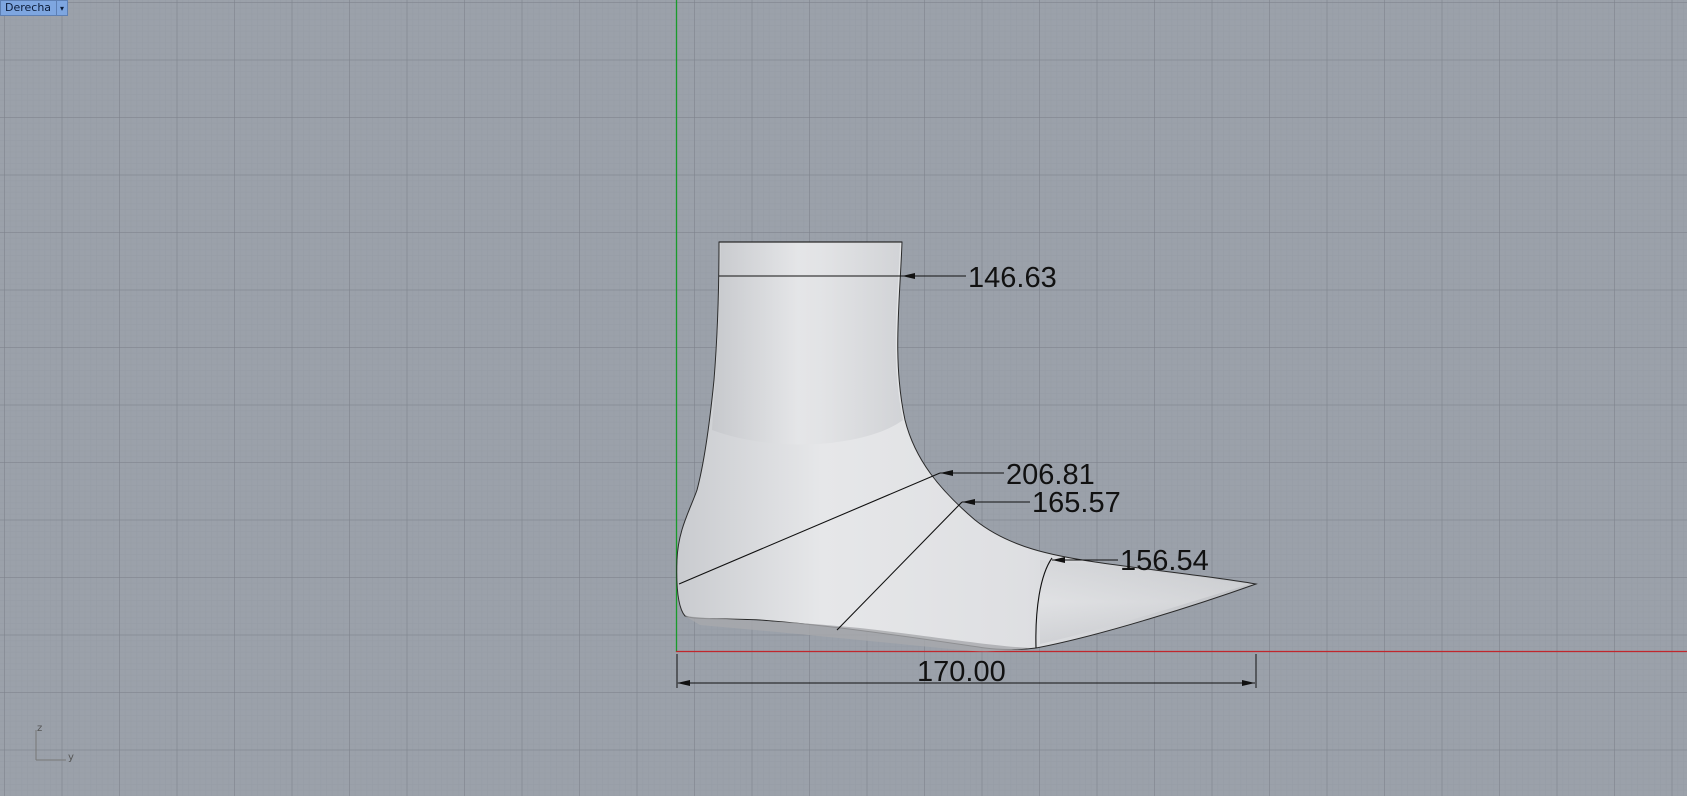 This screenshot has width=1687, height=796. I want to click on ankle-girth-label: 146.63, so click(1012, 278).